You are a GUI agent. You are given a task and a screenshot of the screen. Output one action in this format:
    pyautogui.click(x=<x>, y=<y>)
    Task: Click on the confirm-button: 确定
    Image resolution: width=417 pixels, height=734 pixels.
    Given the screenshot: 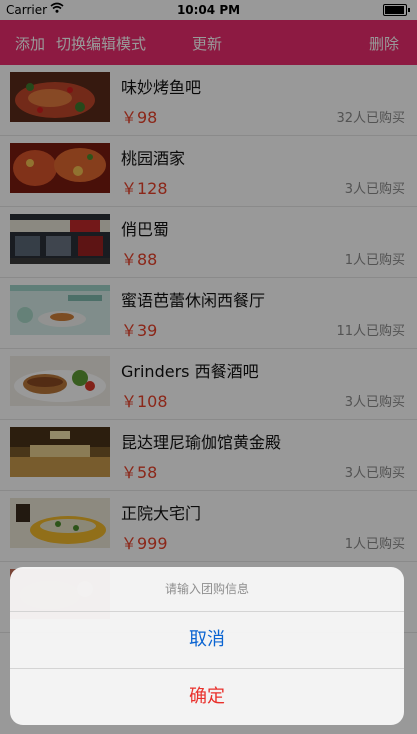 What is the action you would take?
    pyautogui.click(x=207, y=697)
    